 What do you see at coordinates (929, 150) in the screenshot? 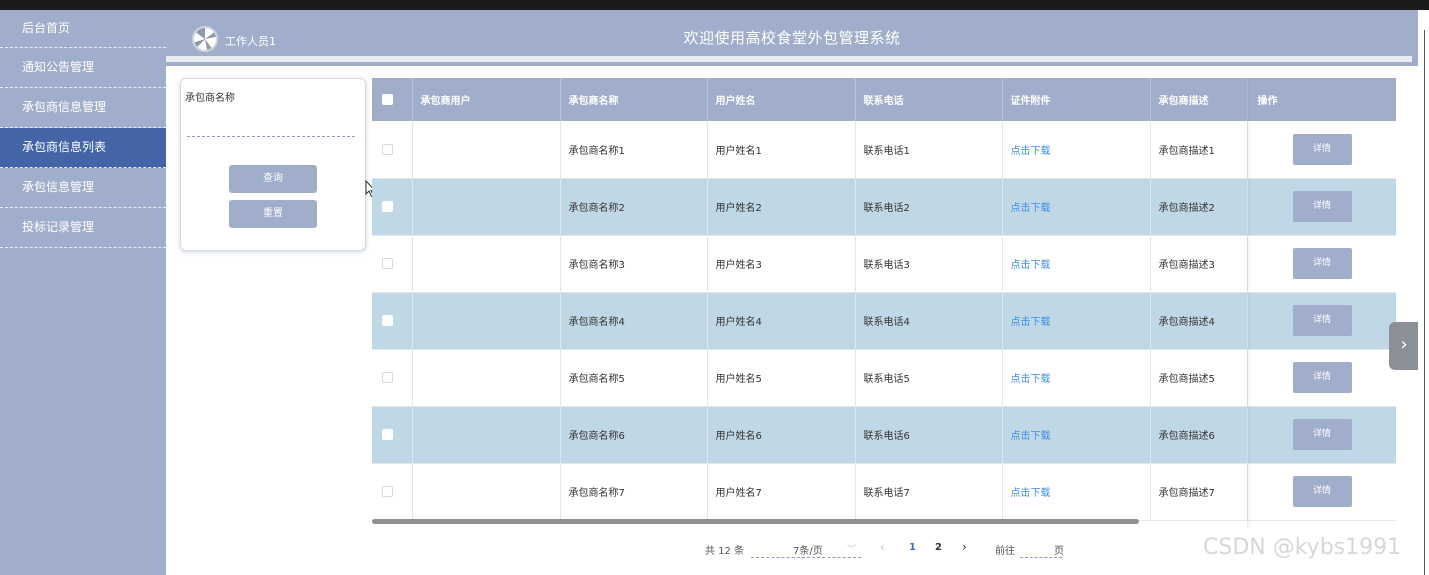
I see `cell-phone: 联系电话1` at bounding box center [929, 150].